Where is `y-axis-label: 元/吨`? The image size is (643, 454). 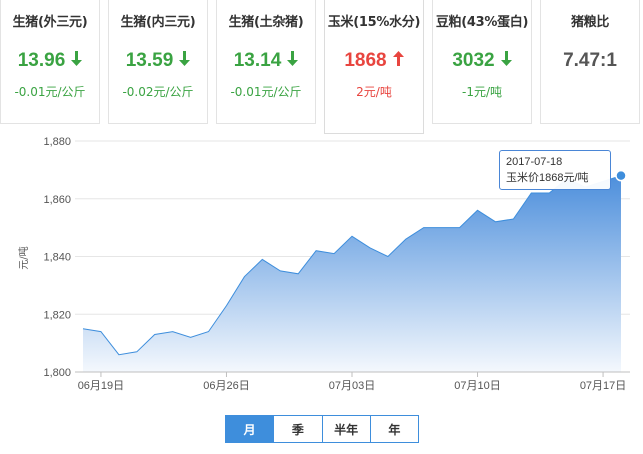 y-axis-label: 元/吨 is located at coordinates (23, 257).